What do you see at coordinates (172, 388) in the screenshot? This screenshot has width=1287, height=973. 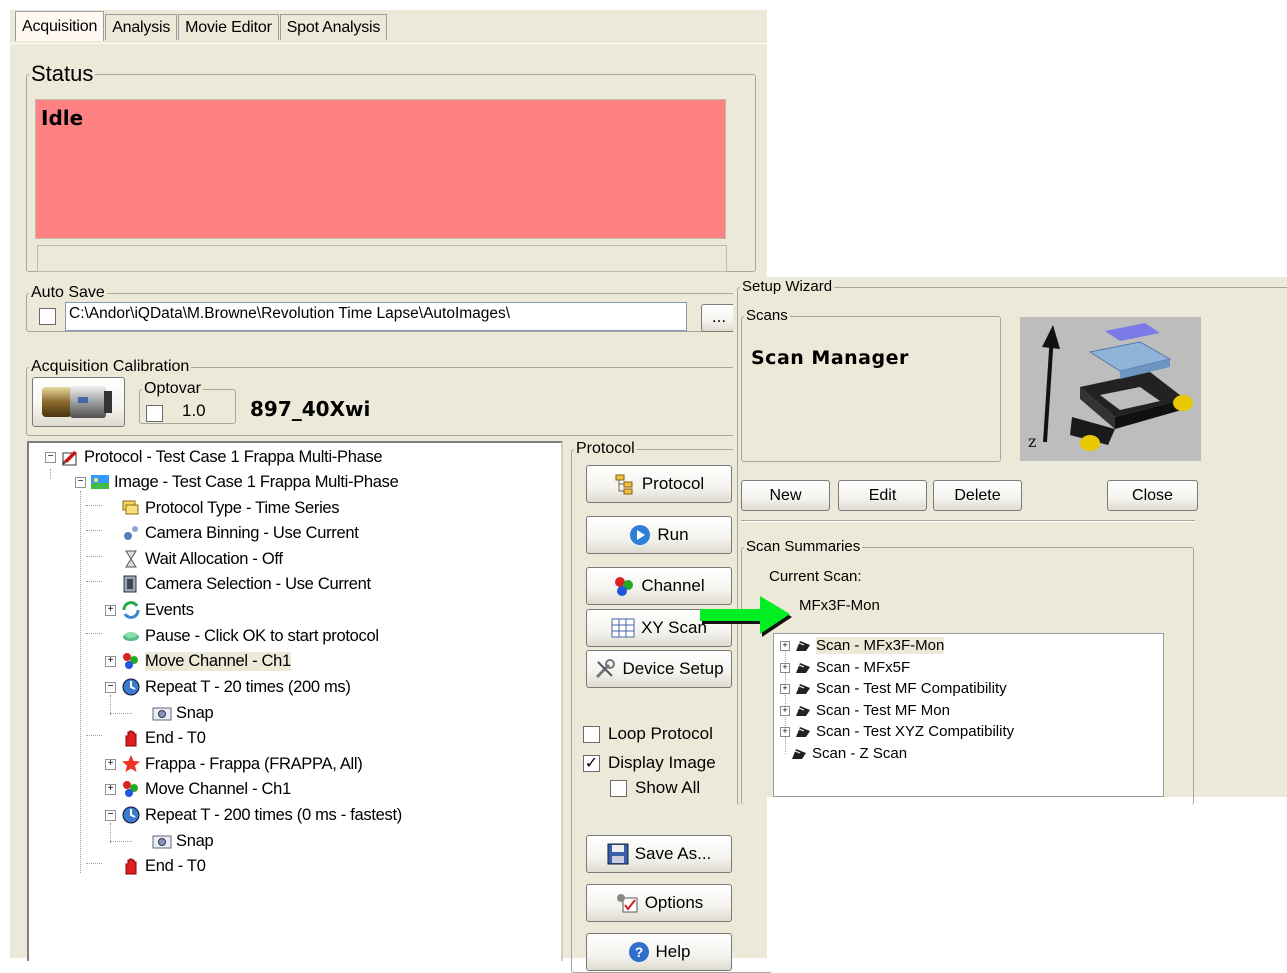 I see `optovar-legend: Optovar` at bounding box center [172, 388].